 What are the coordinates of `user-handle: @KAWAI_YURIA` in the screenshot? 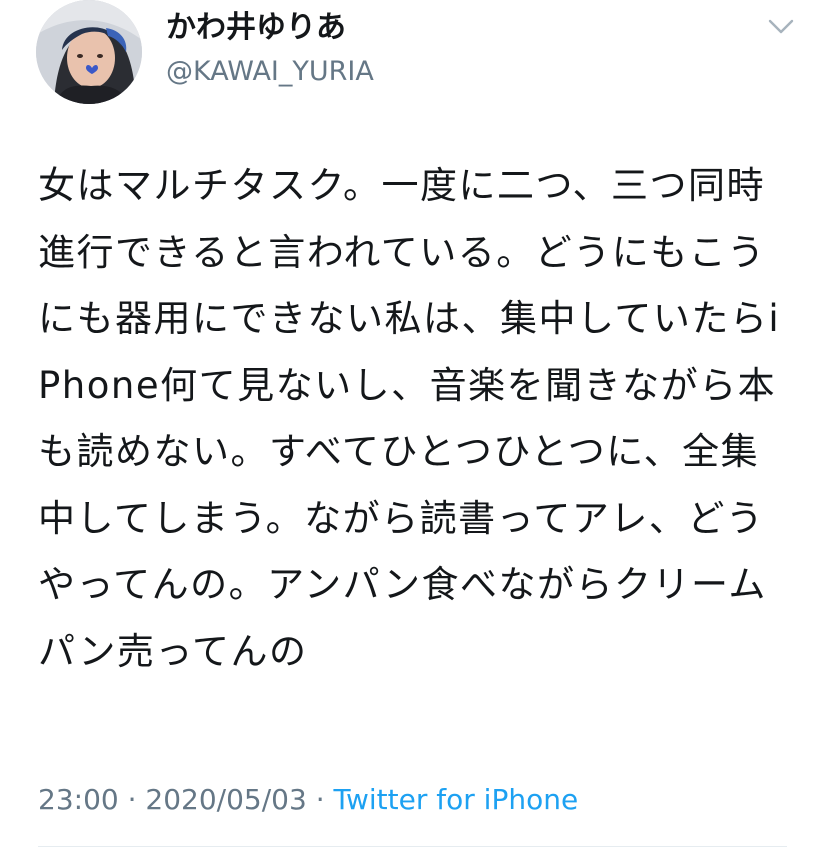 It's located at (270, 72).